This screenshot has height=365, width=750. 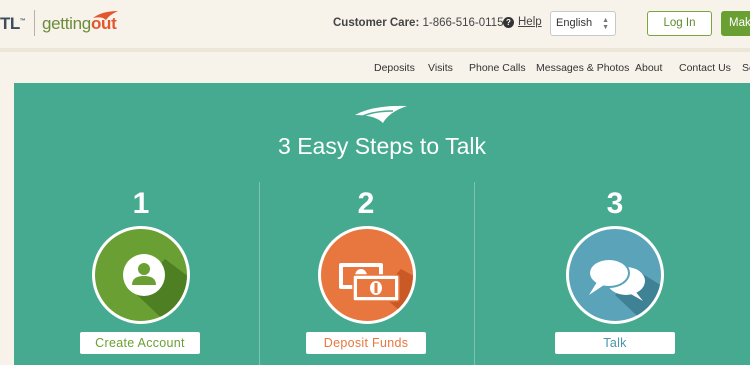 What do you see at coordinates (746, 68) in the screenshot?
I see `nav-search: Se` at bounding box center [746, 68].